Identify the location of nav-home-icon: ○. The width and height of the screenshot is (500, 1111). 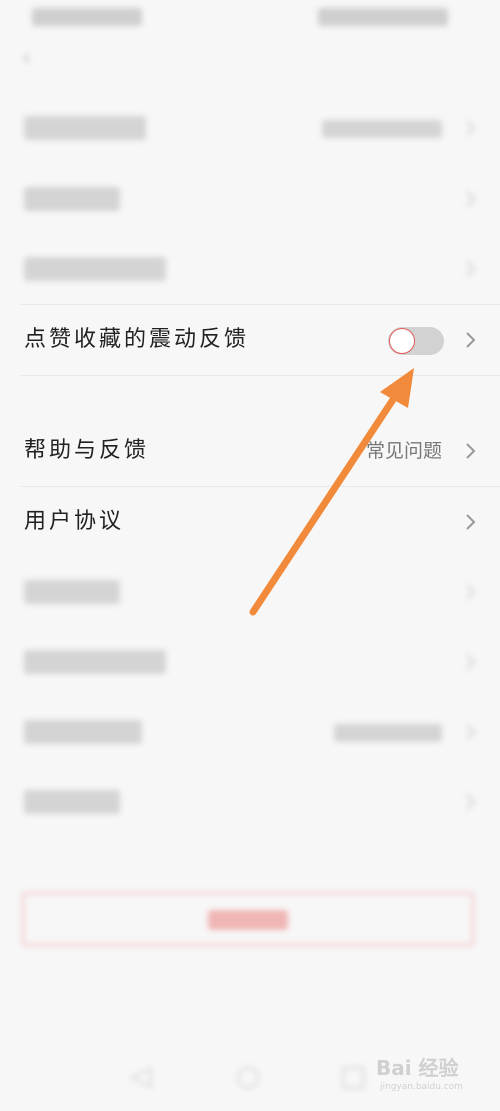
(248, 1076).